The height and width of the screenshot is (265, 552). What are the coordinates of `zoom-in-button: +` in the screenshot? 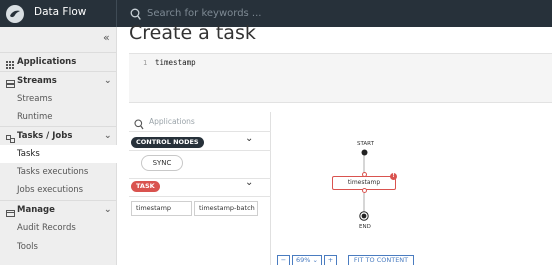 It's located at (330, 260).